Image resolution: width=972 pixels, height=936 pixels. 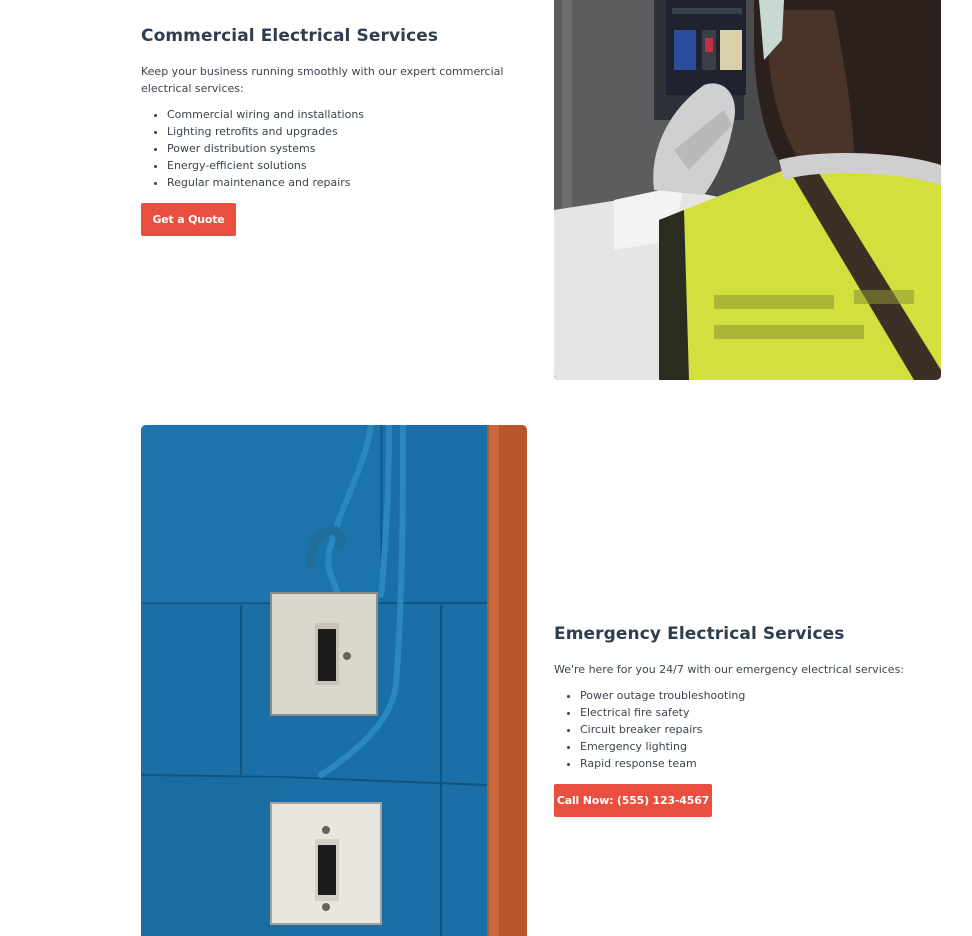 I want to click on list-item: Rapid response team, so click(x=762, y=763).